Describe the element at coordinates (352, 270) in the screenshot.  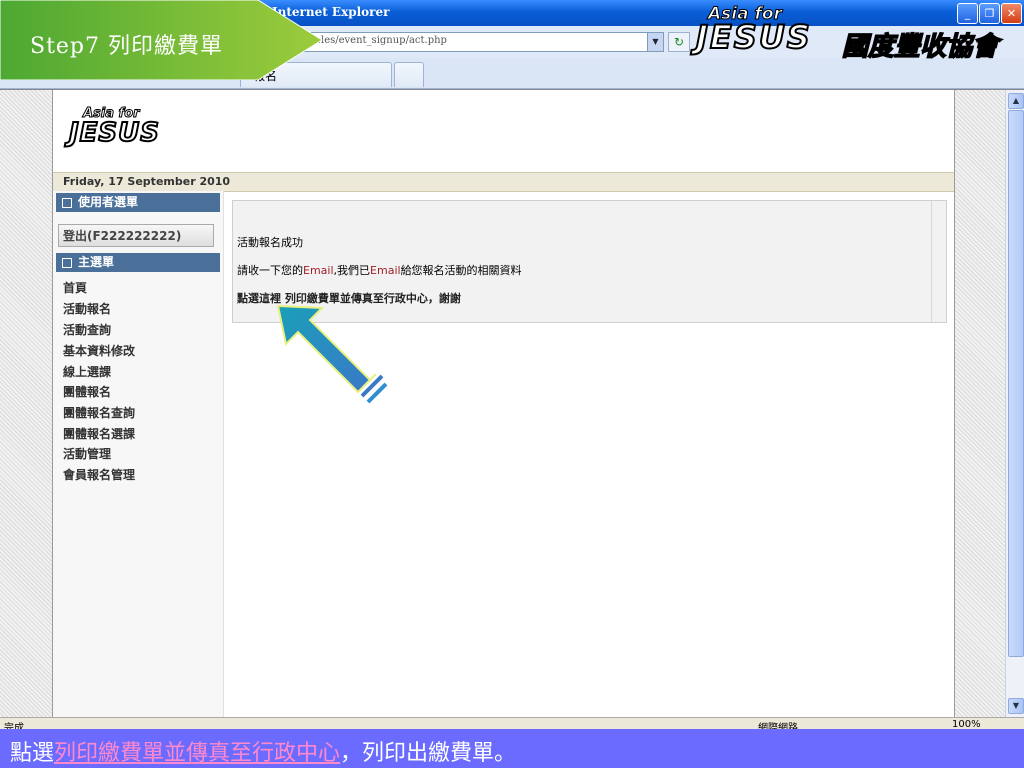
I see `email-notice-text-2: ,我們已` at that location.